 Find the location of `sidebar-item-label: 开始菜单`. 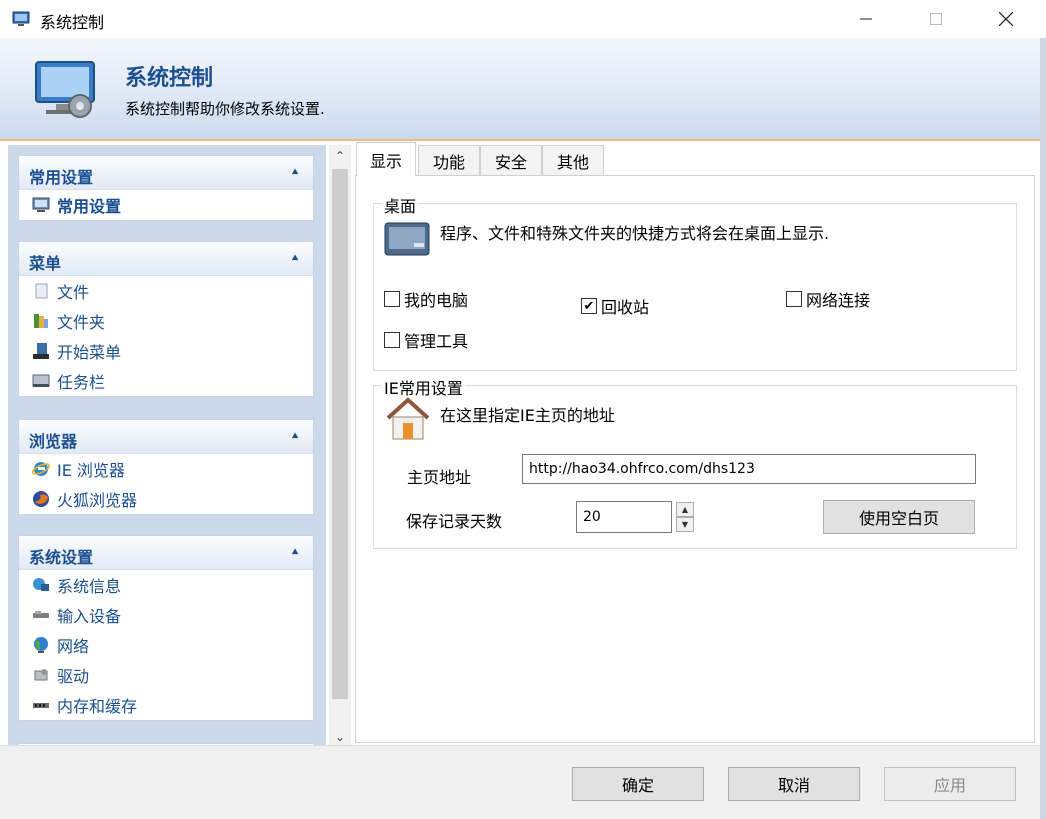

sidebar-item-label: 开始菜单 is located at coordinates (89, 352).